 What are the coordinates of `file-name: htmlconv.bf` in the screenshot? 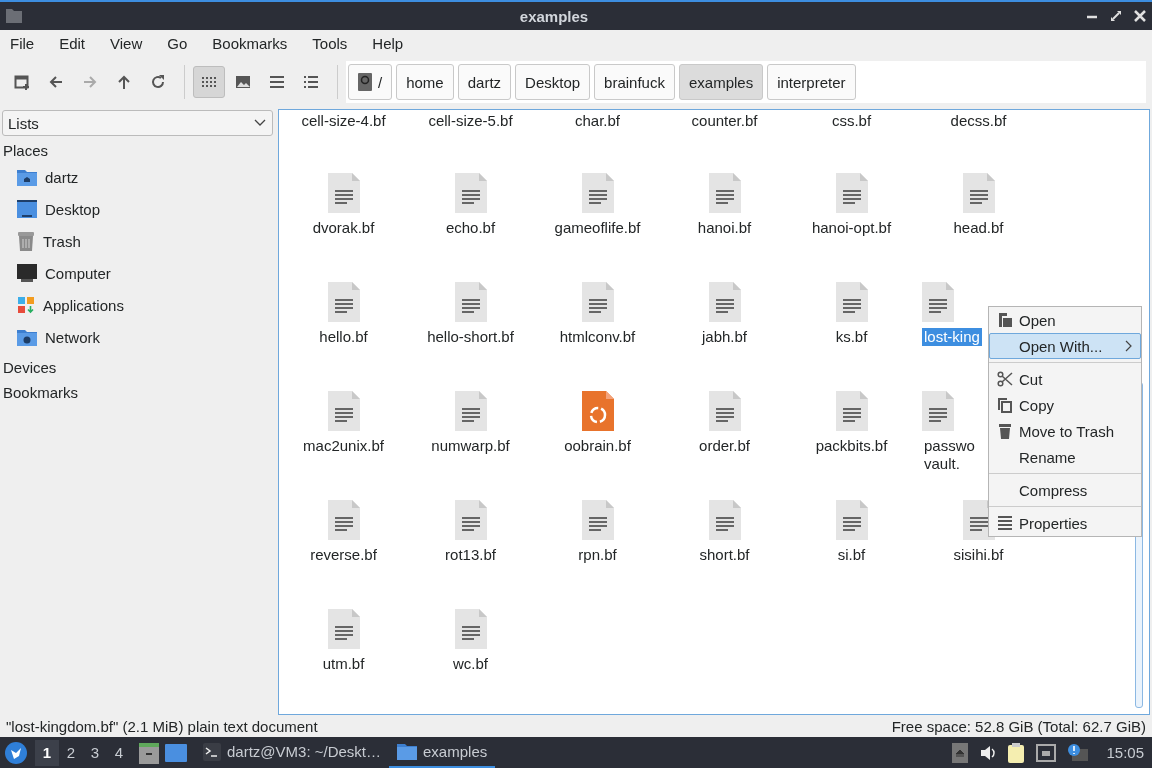 It's located at (597, 337).